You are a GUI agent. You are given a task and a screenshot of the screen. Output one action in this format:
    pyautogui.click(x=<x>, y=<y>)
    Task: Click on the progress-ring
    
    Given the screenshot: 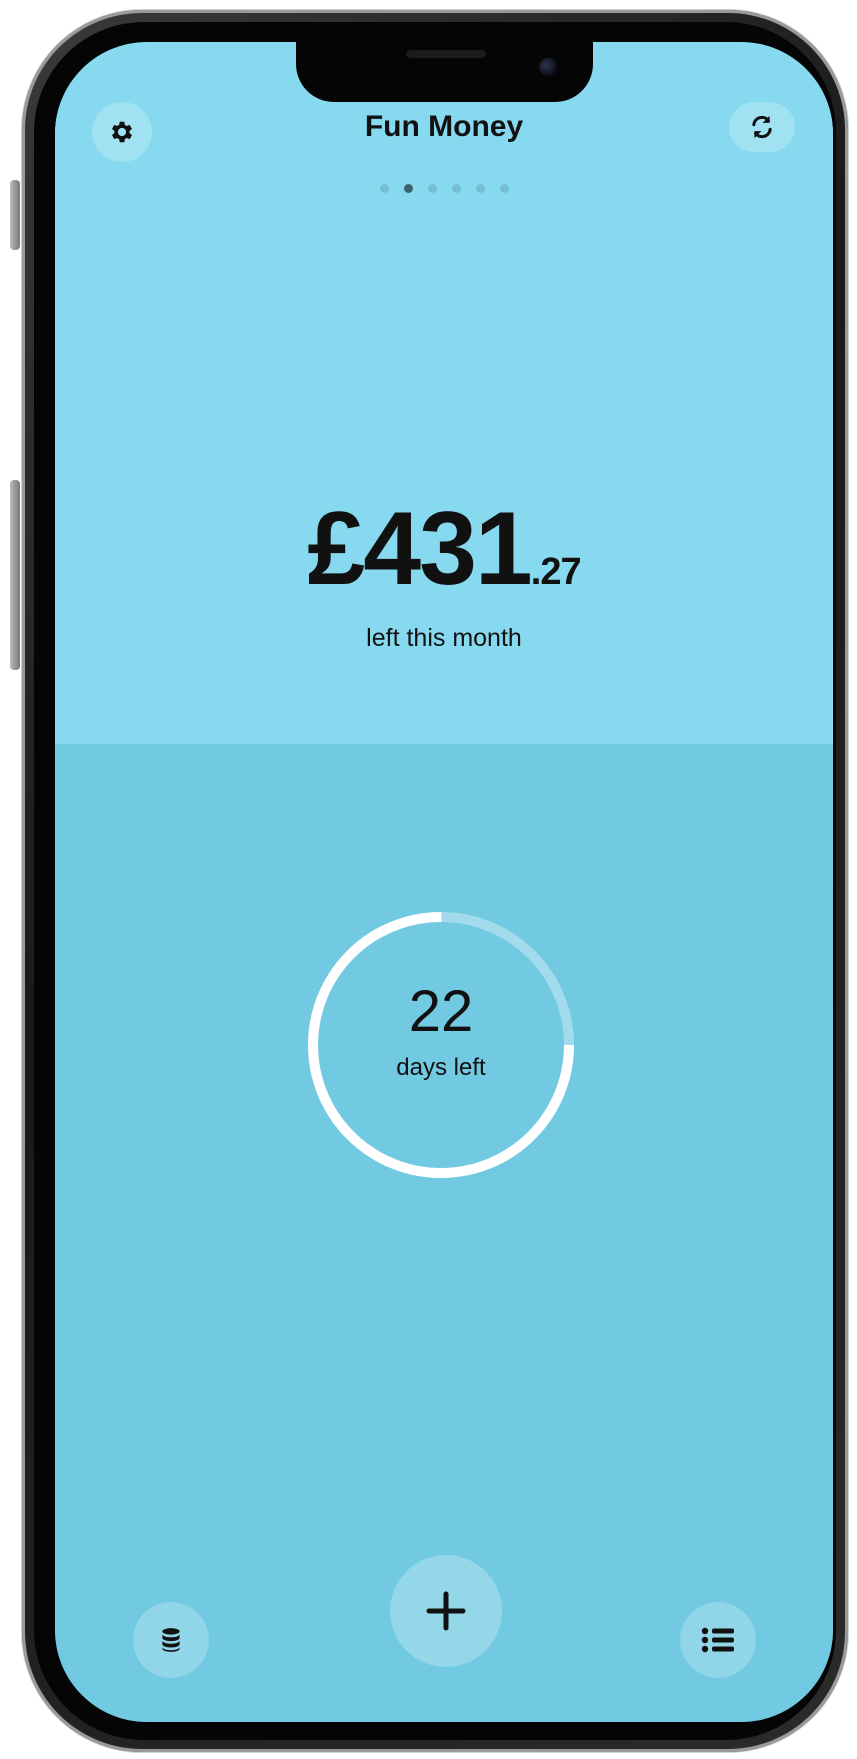 What is the action you would take?
    pyautogui.click(x=441, y=1045)
    